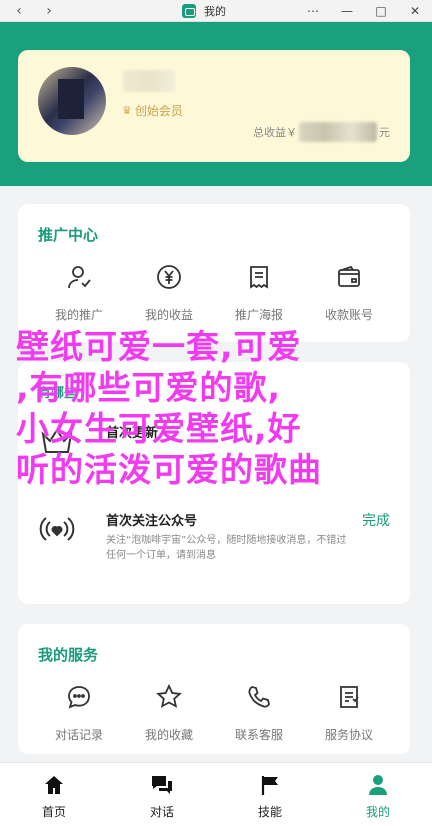  I want to click on member-card: ♛ 创始会员 总收益￥ 元, so click(214, 106).